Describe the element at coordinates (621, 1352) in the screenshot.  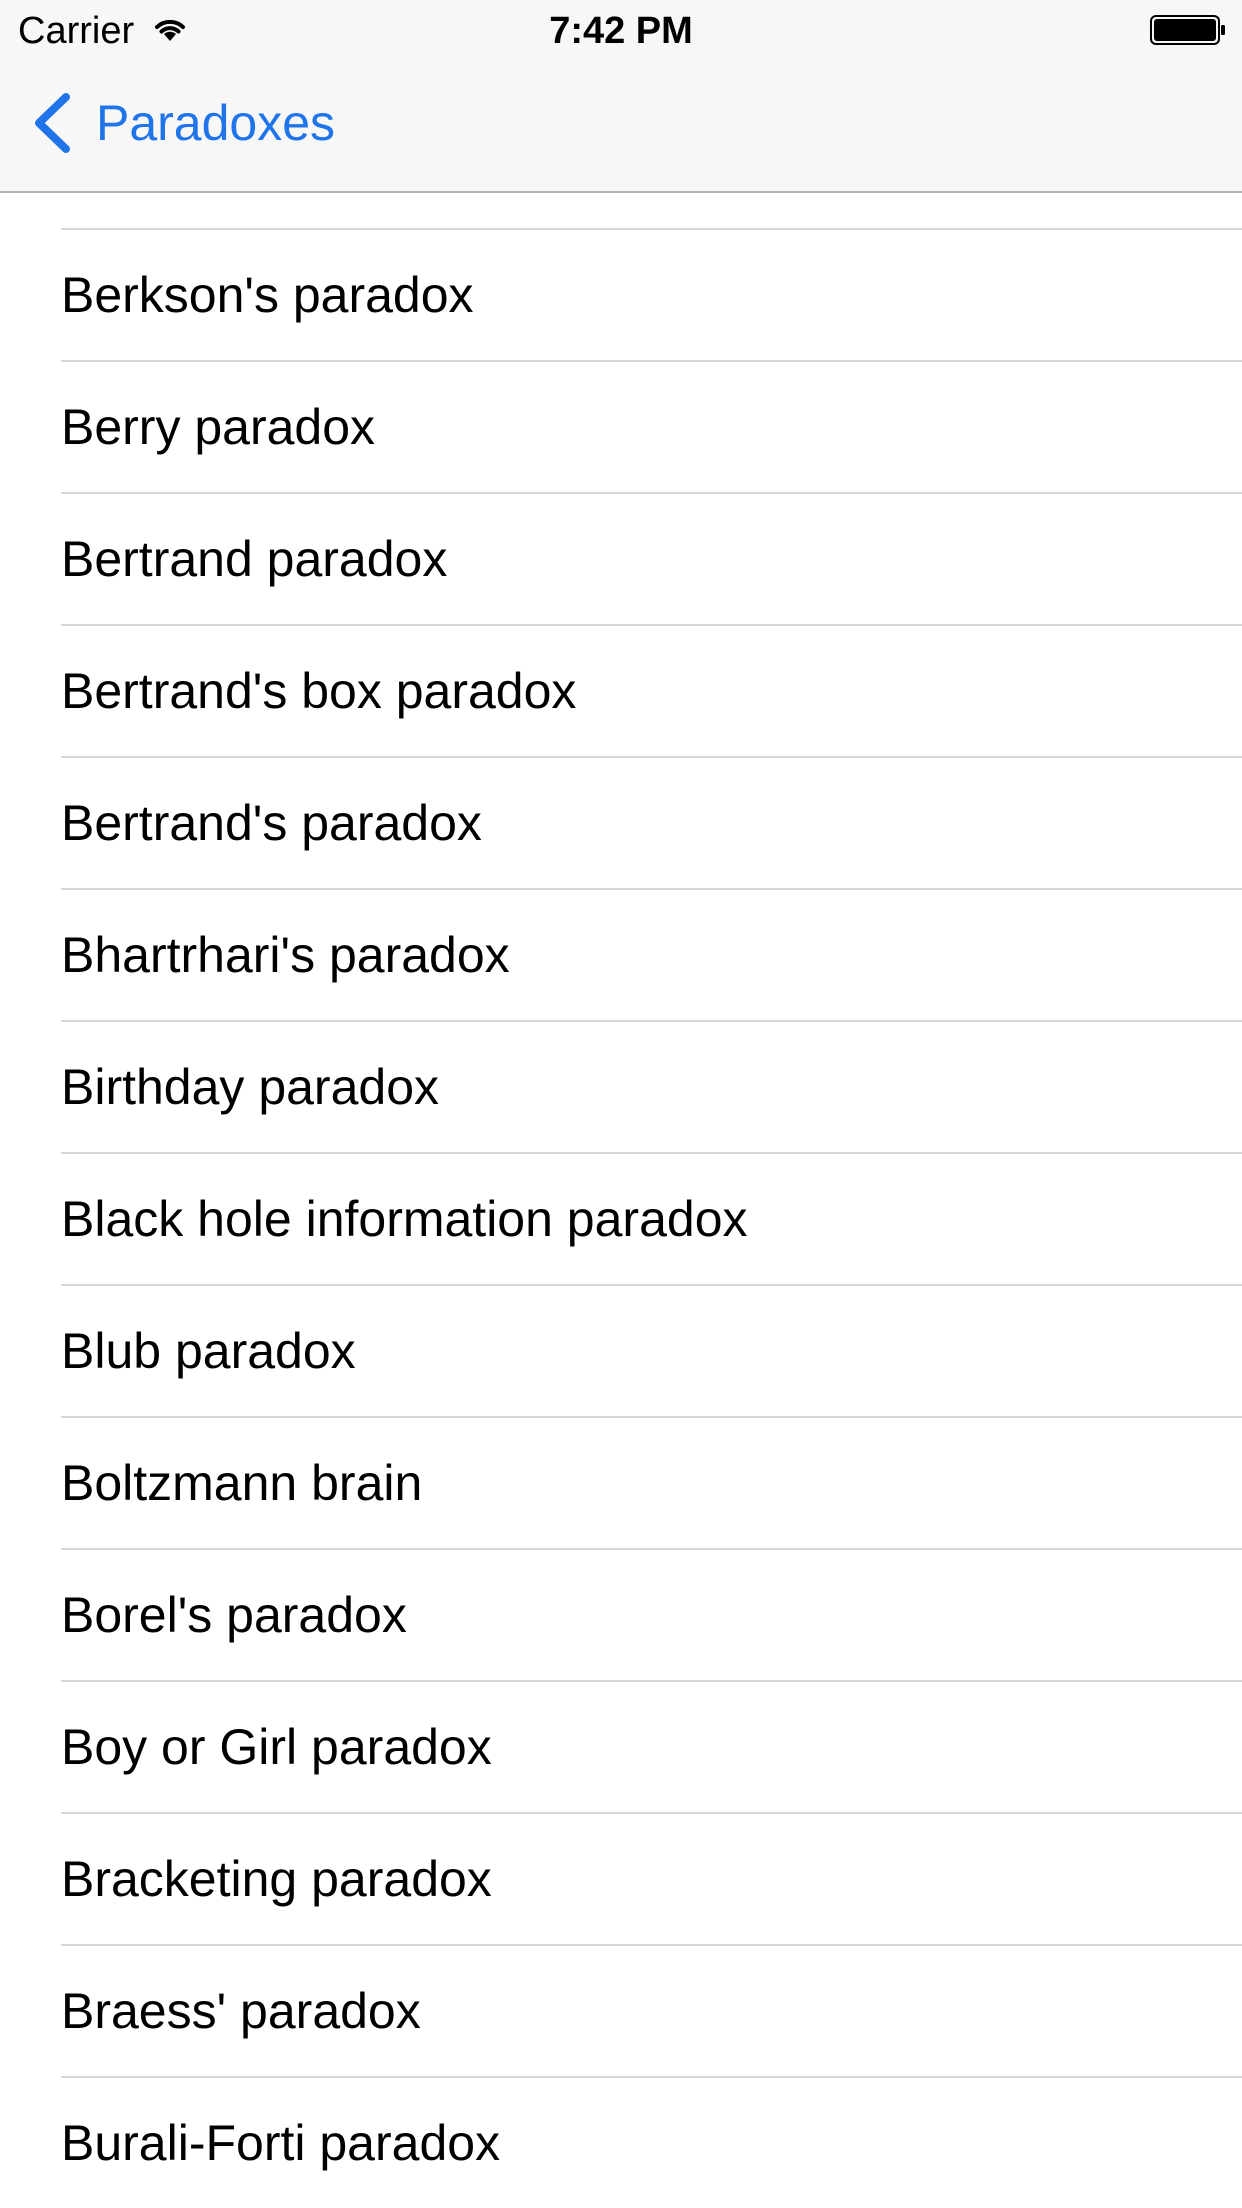
I see `list-item: Blub paradox` at that location.